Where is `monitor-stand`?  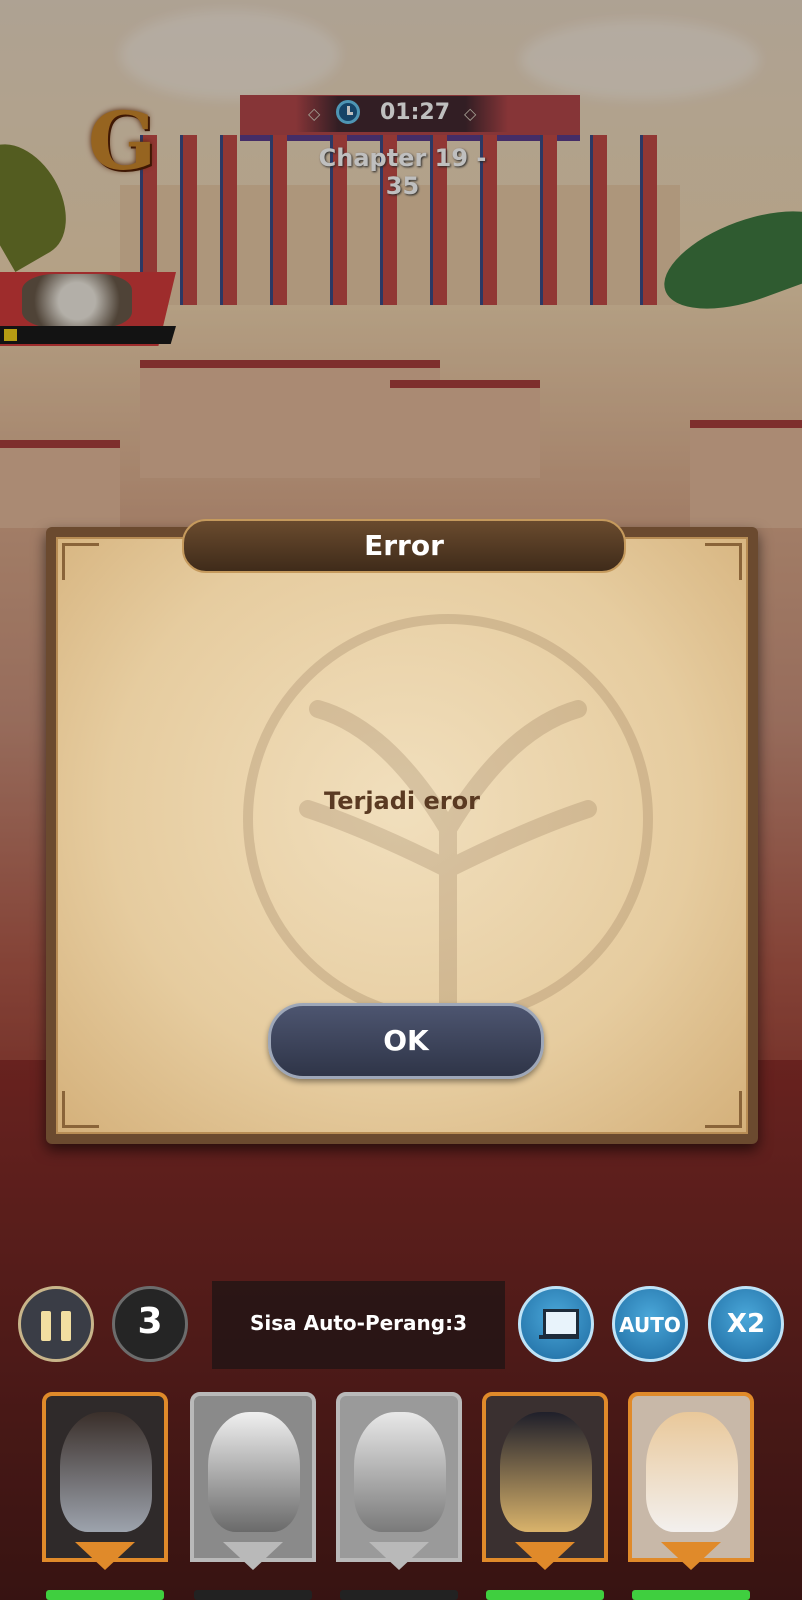 monitor-stand is located at coordinates (559, 1337).